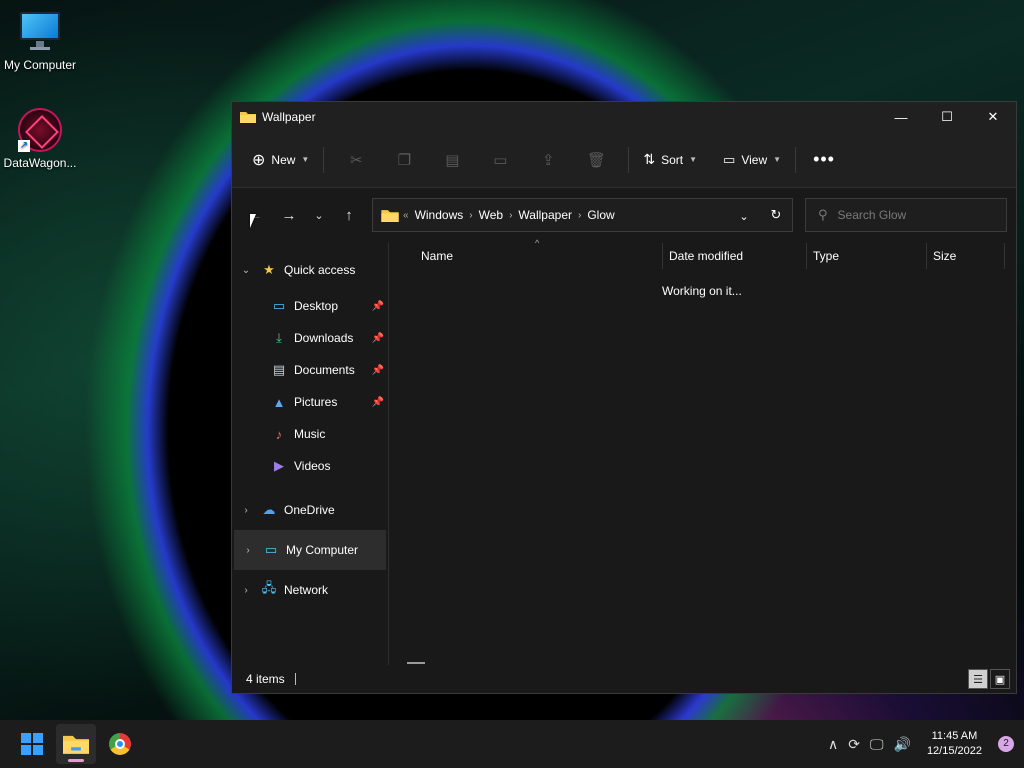 The height and width of the screenshot is (768, 1024). I want to click on nav-item-pictures: ▲ Pictures 📌, so click(310, 402).